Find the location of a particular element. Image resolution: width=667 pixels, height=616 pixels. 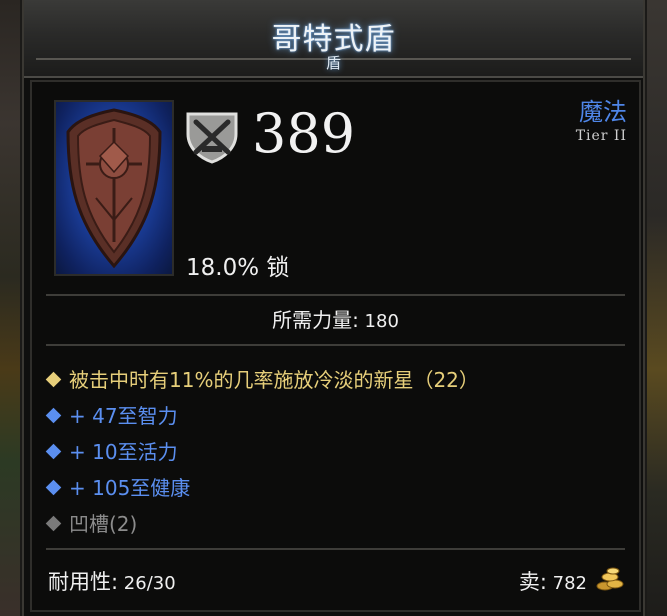

affix-line: + 10至活力 is located at coordinates (111, 450).